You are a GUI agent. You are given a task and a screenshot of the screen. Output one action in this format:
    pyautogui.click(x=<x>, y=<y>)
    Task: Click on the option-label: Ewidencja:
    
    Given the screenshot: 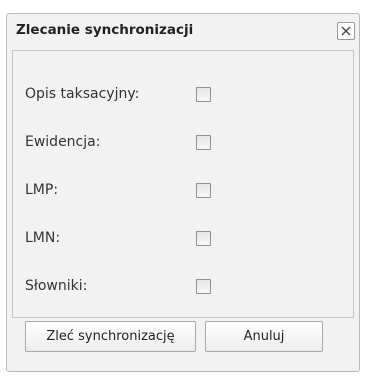 What is the action you would take?
    pyautogui.click(x=63, y=142)
    